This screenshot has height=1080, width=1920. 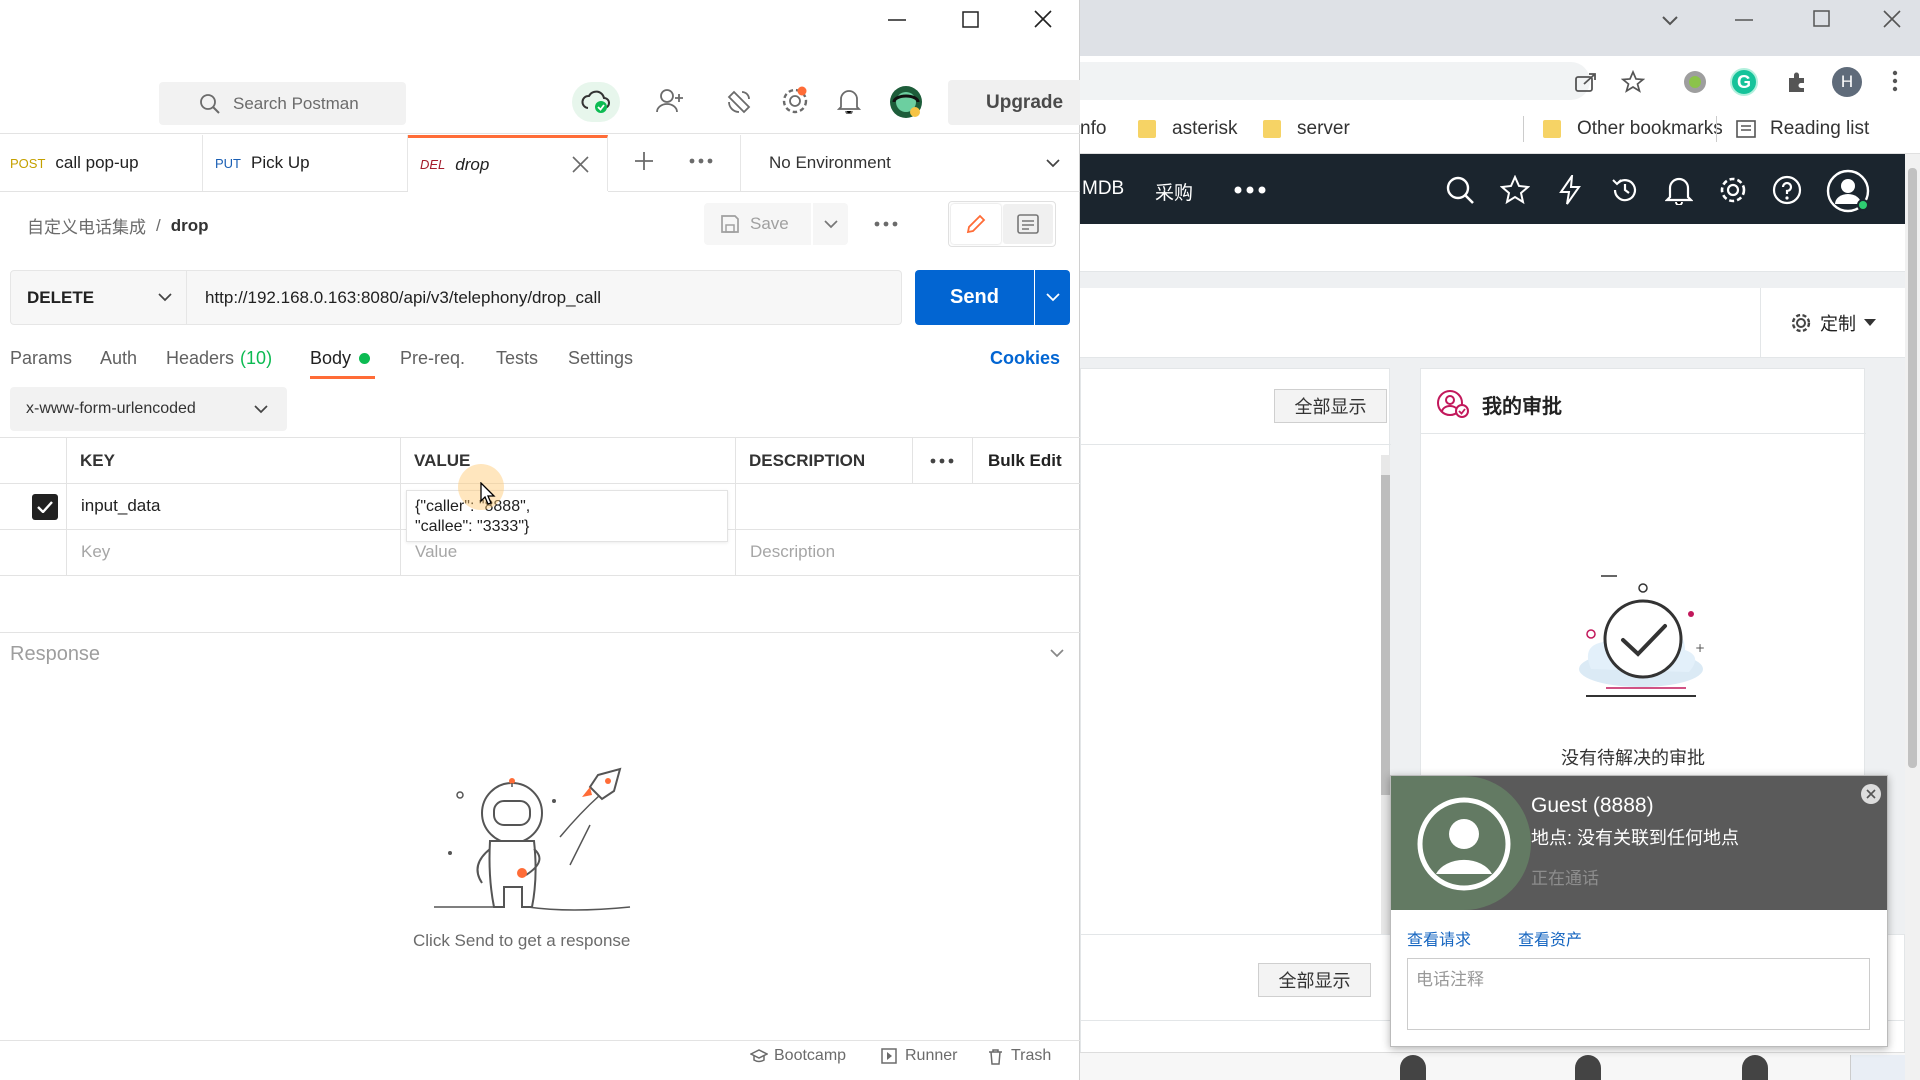 I want to click on user-avatar, so click(x=906, y=102).